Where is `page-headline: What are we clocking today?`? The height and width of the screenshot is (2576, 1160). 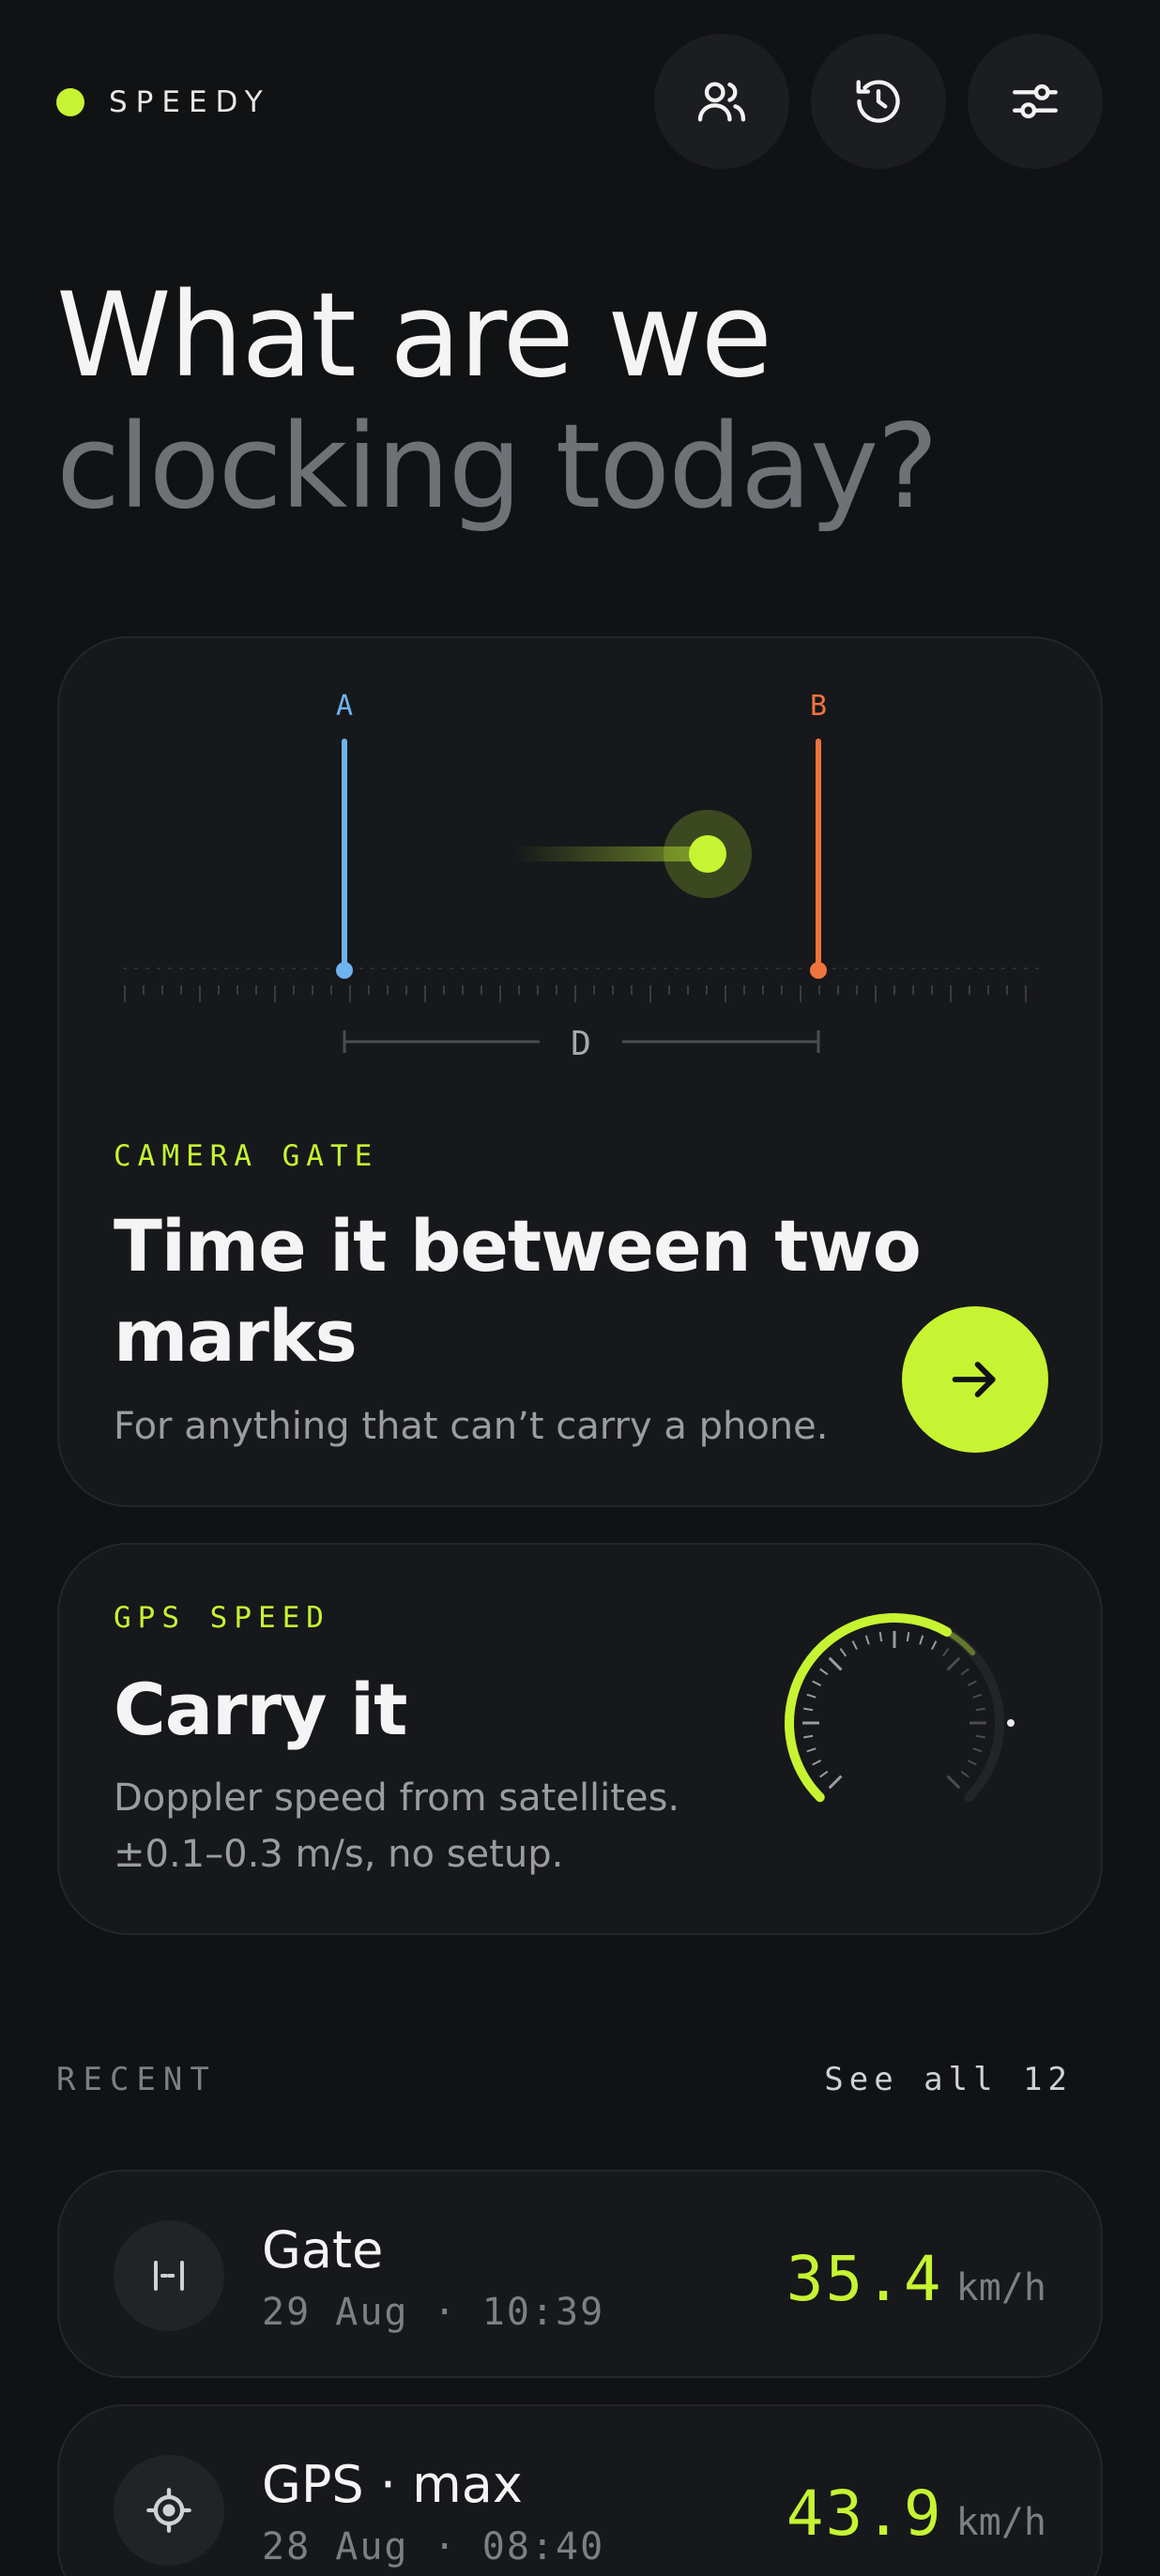
page-headline: What are we clocking today? is located at coordinates (497, 401).